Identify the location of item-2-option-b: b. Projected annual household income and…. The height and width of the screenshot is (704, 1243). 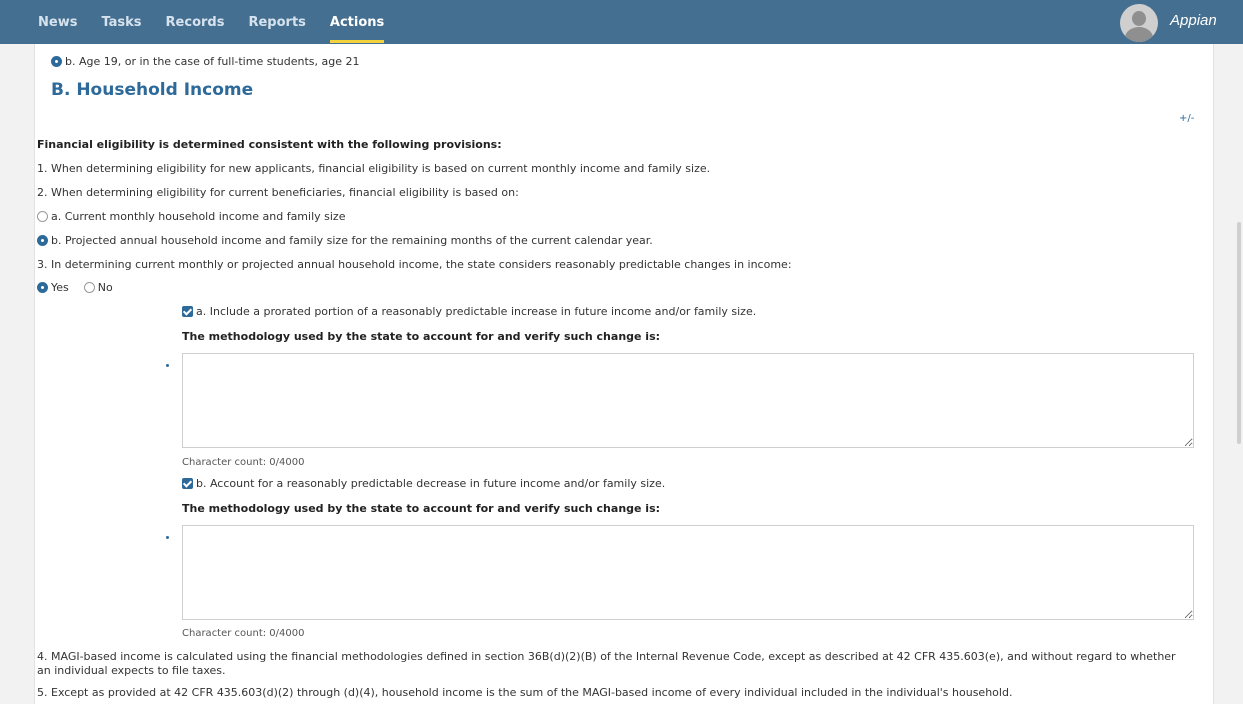
(345, 240).